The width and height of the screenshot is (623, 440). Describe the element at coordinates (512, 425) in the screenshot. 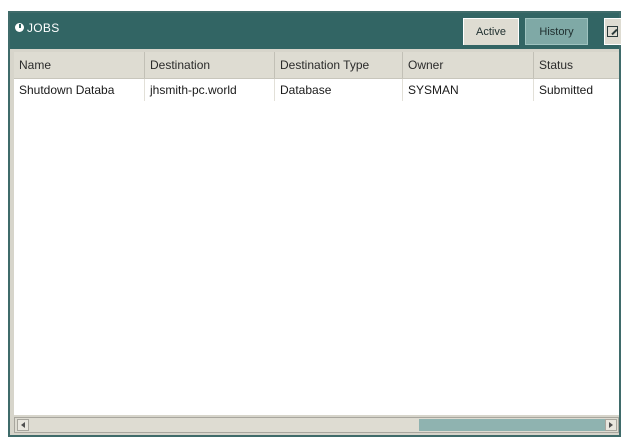

I see `scroll-thumb` at that location.